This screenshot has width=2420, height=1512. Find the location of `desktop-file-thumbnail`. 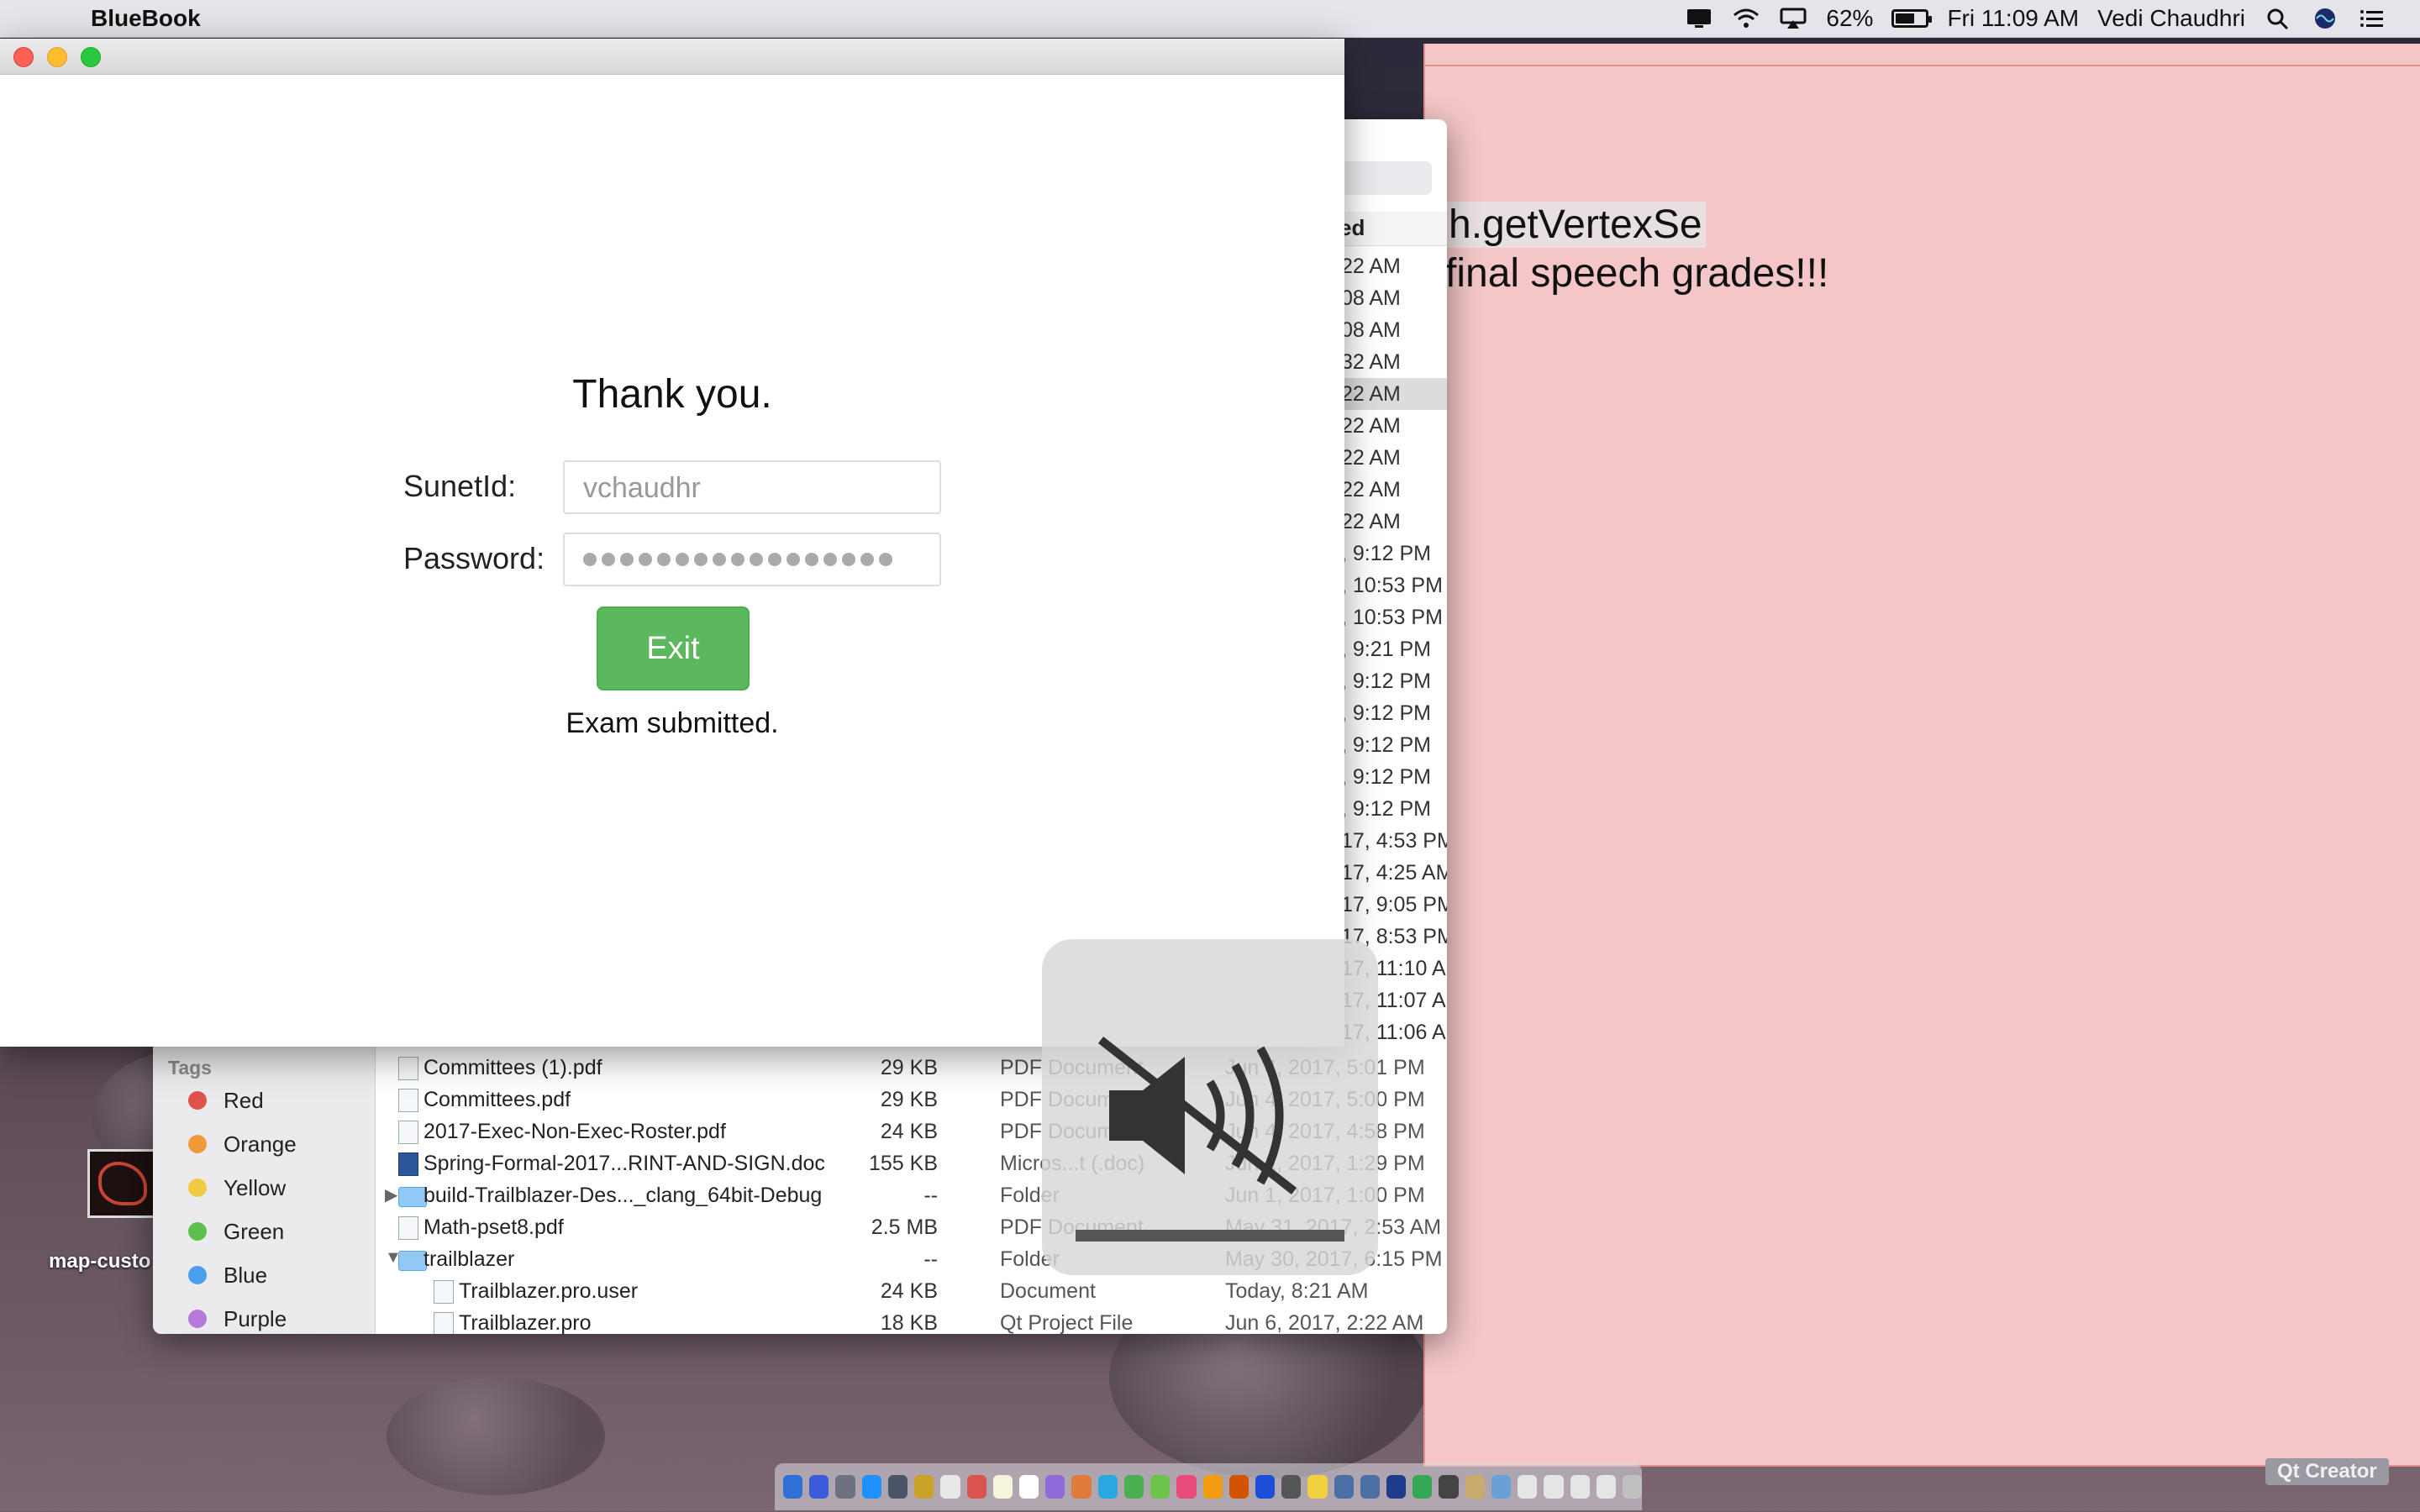

desktop-file-thumbnail is located at coordinates (121, 1183).